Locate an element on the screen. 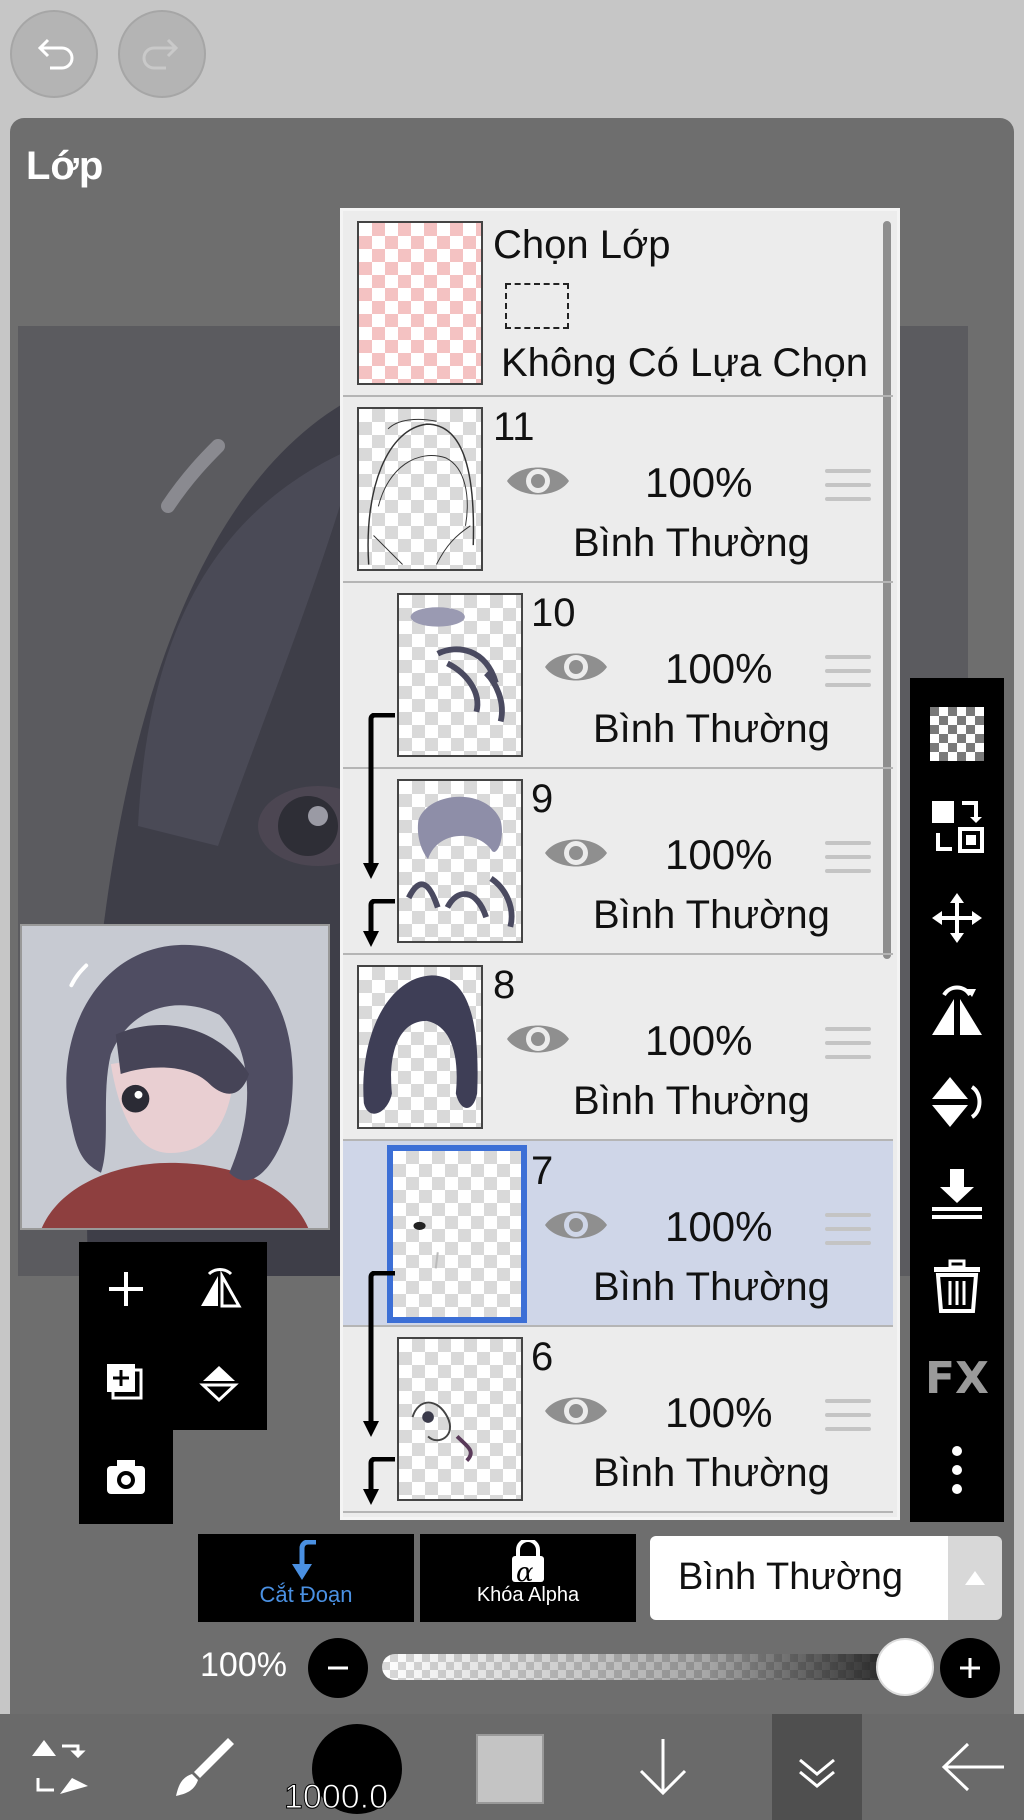  layer-row: 6 100% Bình Thường is located at coordinates (618, 1420).